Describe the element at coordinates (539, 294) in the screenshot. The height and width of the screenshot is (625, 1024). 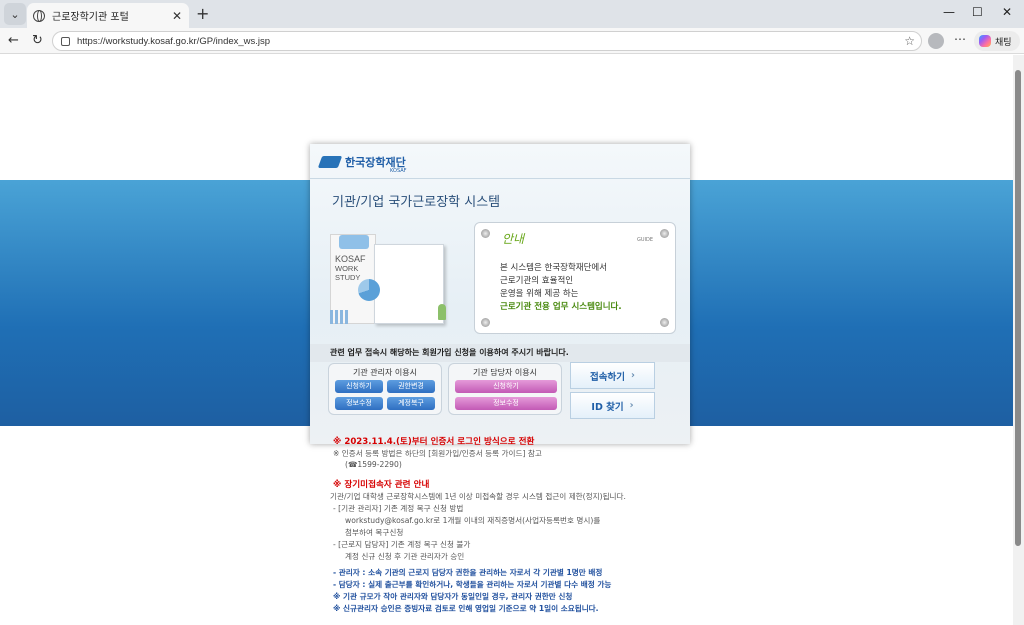
I see `guide-line: 운영을 위해 제공 하는` at that location.